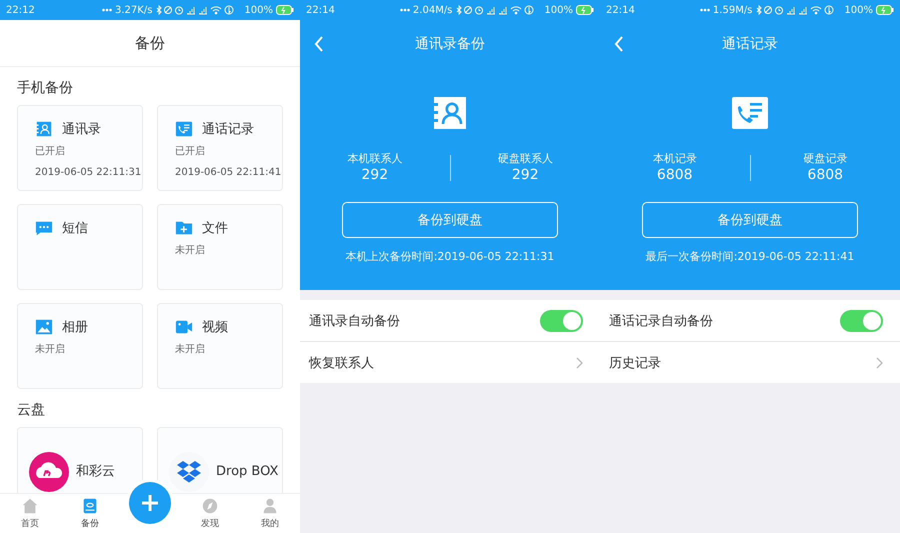 The image size is (900, 533). I want to click on card-label: 文件, so click(215, 228).